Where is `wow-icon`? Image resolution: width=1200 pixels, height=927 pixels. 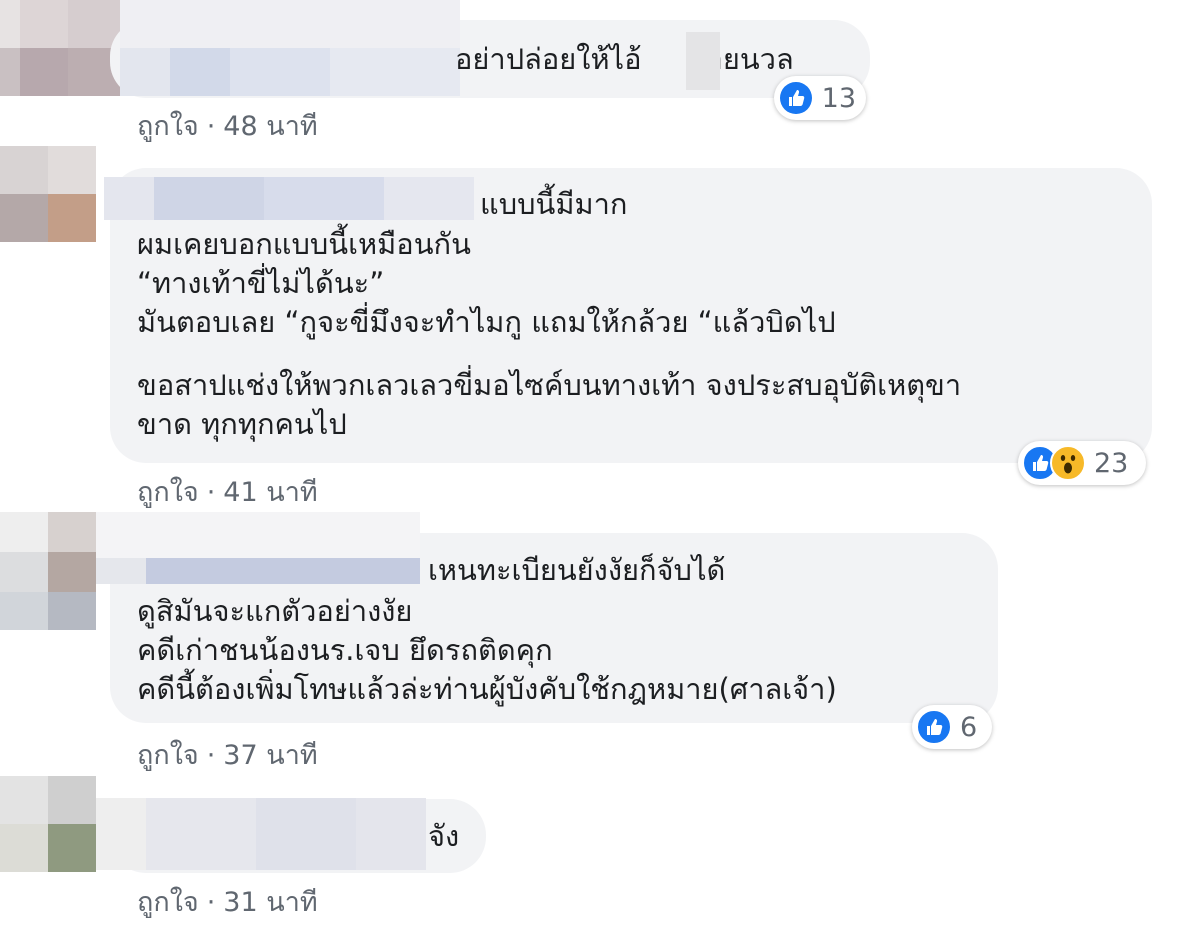 wow-icon is located at coordinates (1068, 463).